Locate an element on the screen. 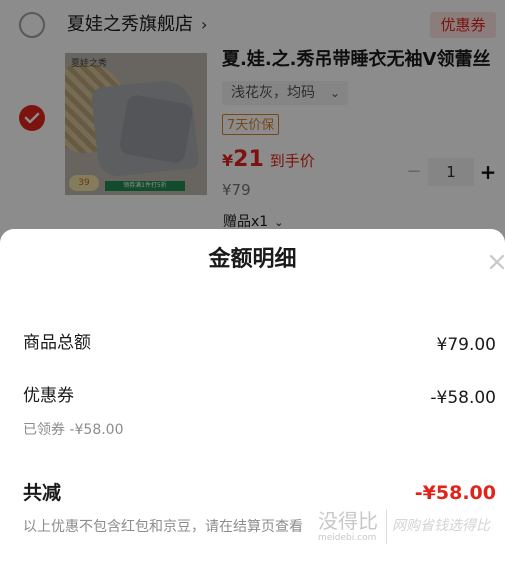 The height and width of the screenshot is (562, 505). watermark-divider is located at coordinates (386, 527).